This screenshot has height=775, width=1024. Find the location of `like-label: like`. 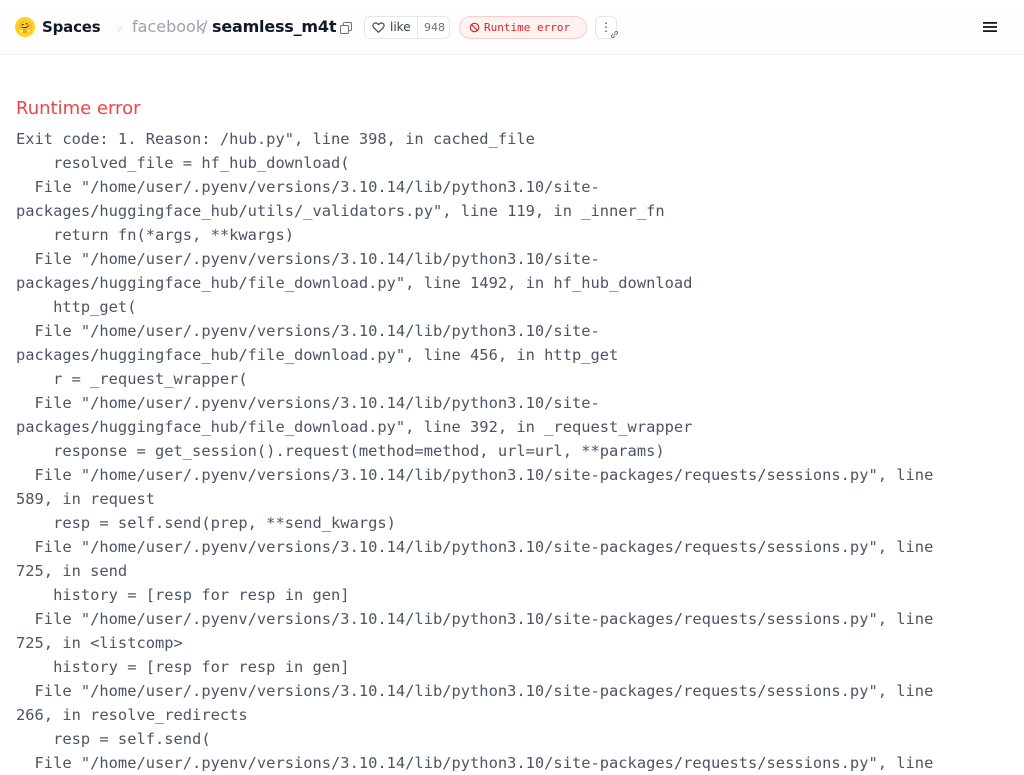

like-label: like is located at coordinates (400, 27).